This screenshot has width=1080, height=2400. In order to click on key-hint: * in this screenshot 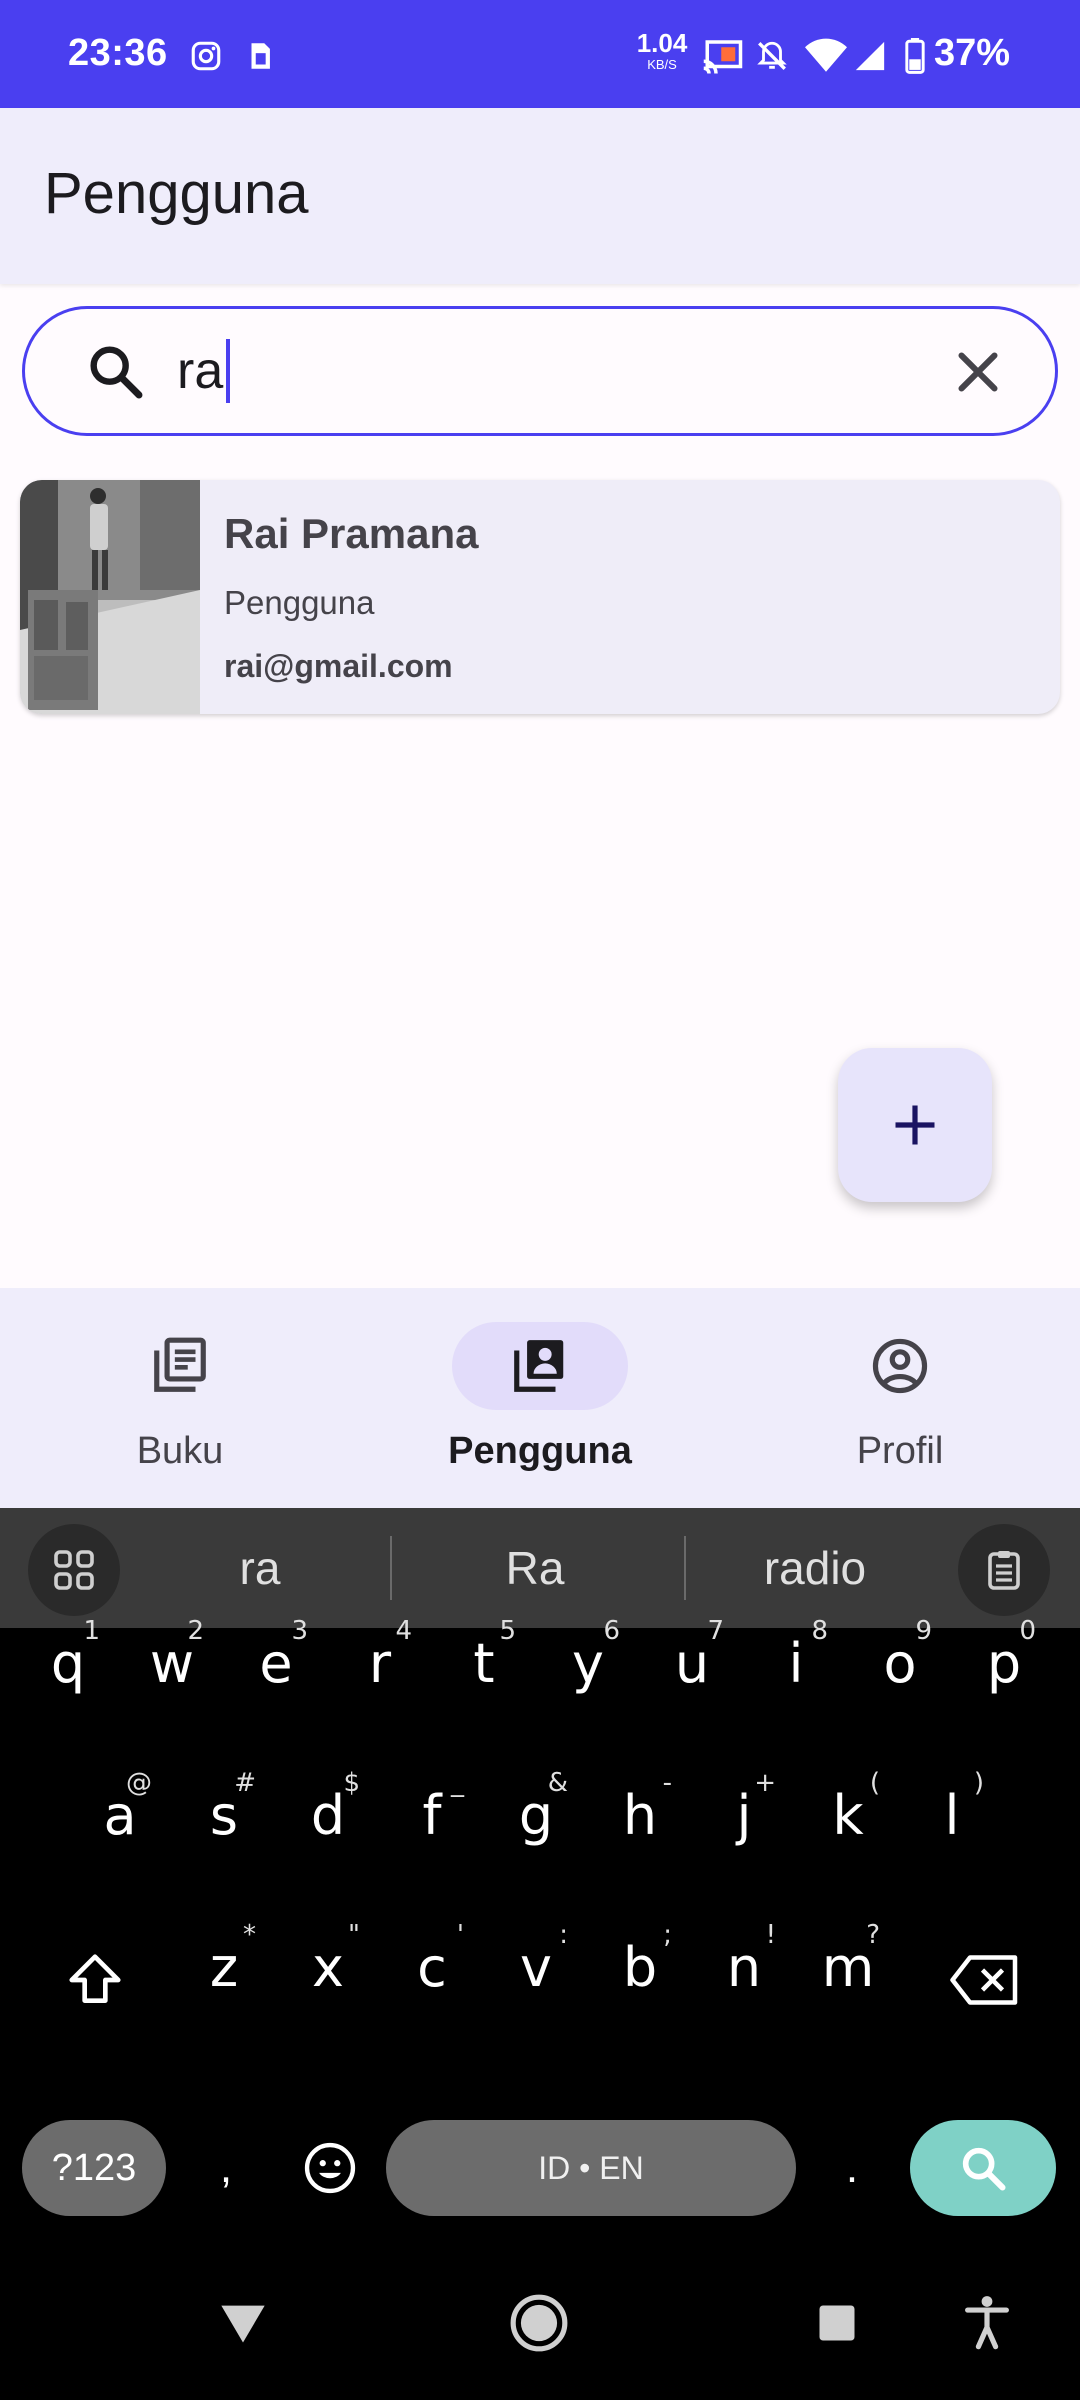, I will do `click(249, 1935)`.